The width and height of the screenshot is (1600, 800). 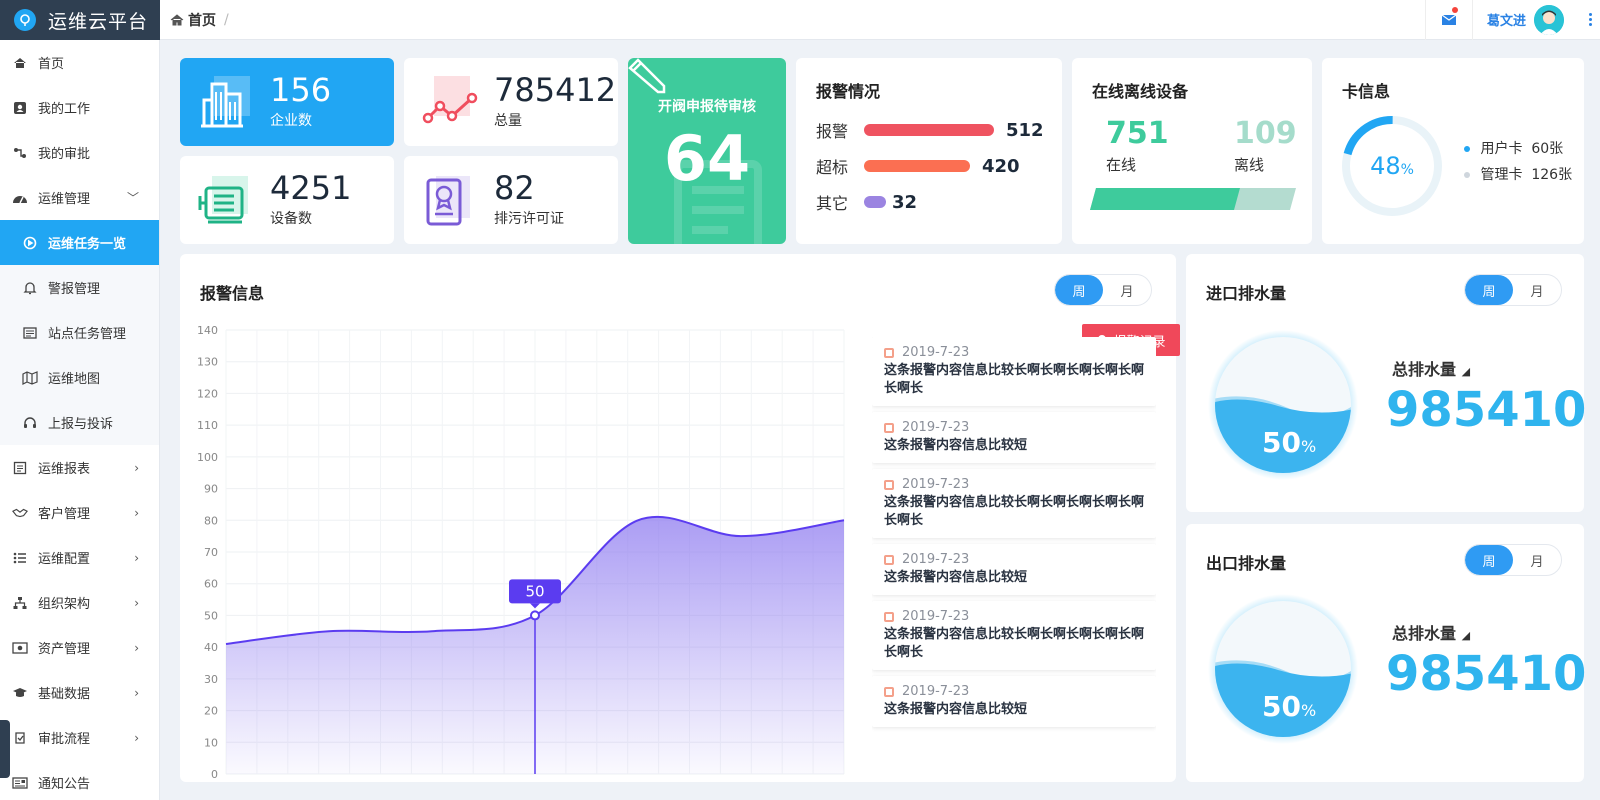 What do you see at coordinates (20, 558) in the screenshot?
I see `config-list-icon` at bounding box center [20, 558].